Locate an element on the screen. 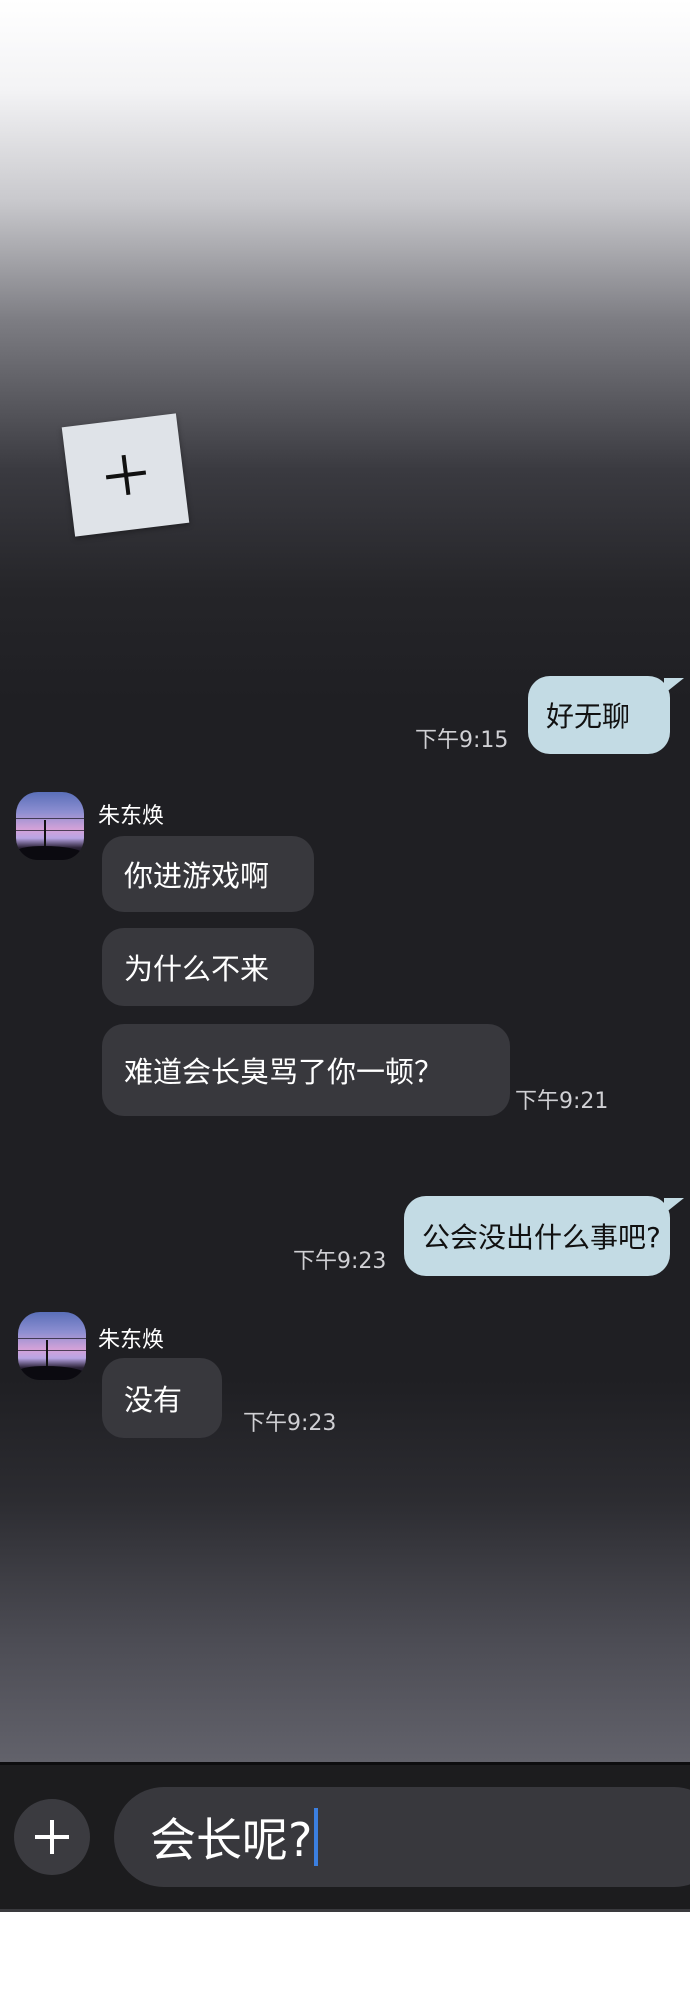 The height and width of the screenshot is (2000, 690). message-input: 会长呢? is located at coordinates (402, 1837).